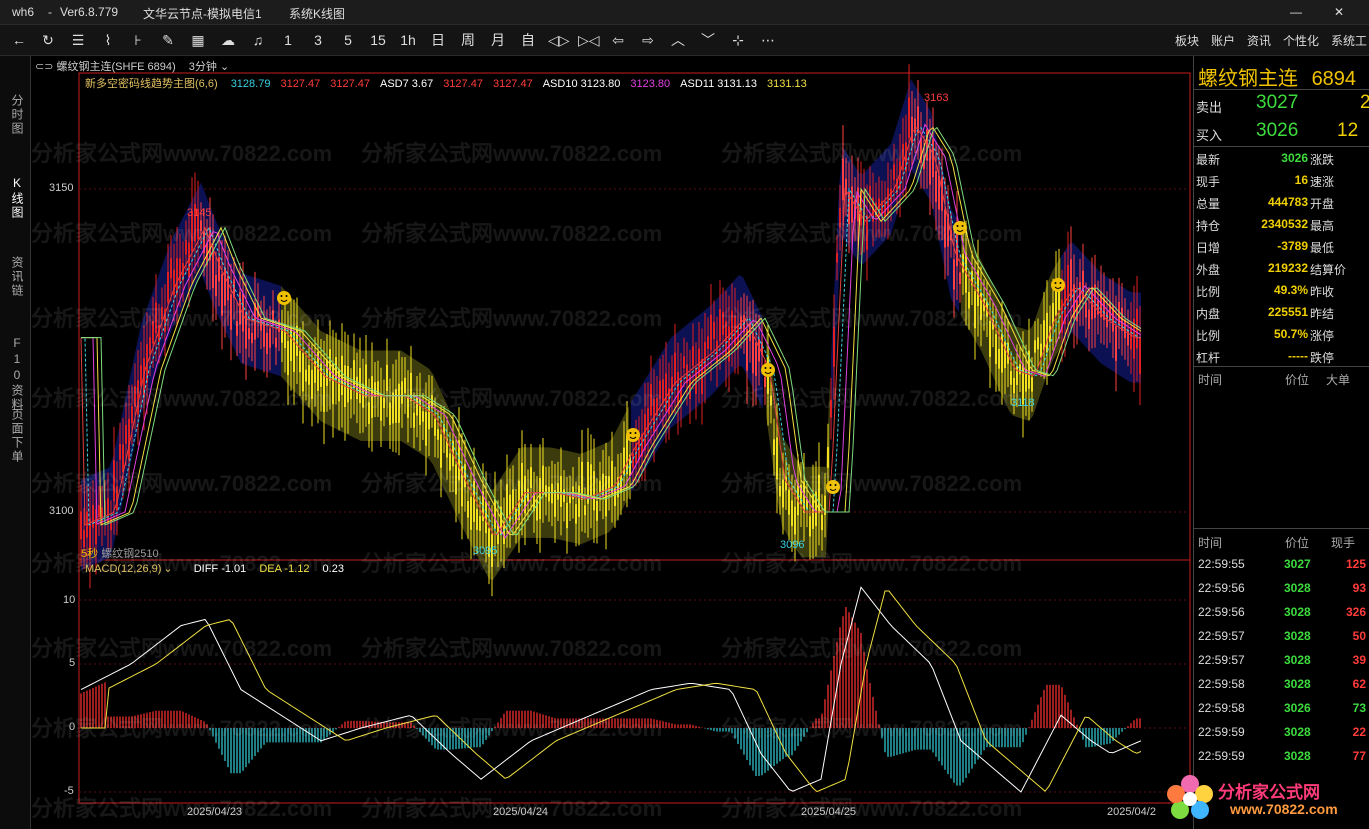 This screenshot has width=1369, height=829. I want to click on period-day: 日, so click(438, 40).